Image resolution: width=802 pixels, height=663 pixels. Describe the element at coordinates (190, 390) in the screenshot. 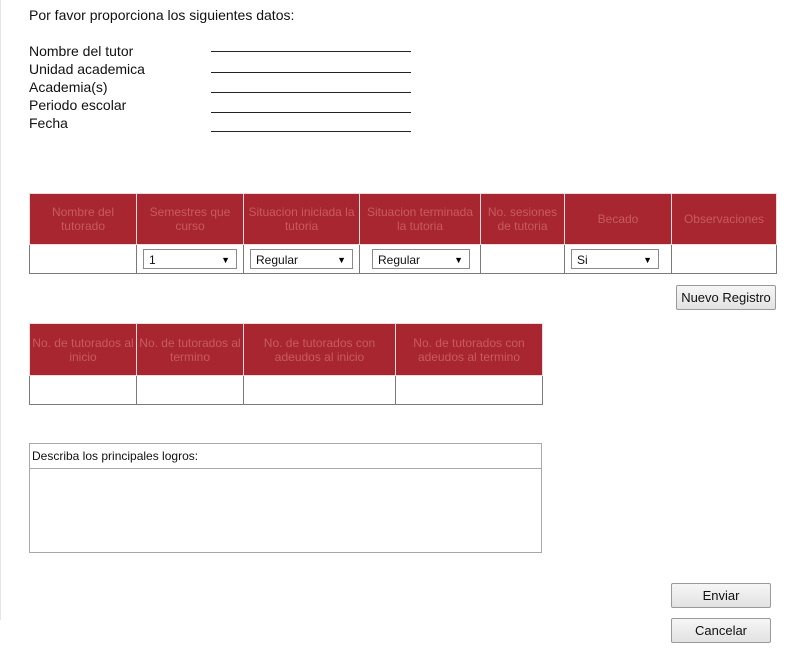

I see `cell-tutorados-termino` at that location.